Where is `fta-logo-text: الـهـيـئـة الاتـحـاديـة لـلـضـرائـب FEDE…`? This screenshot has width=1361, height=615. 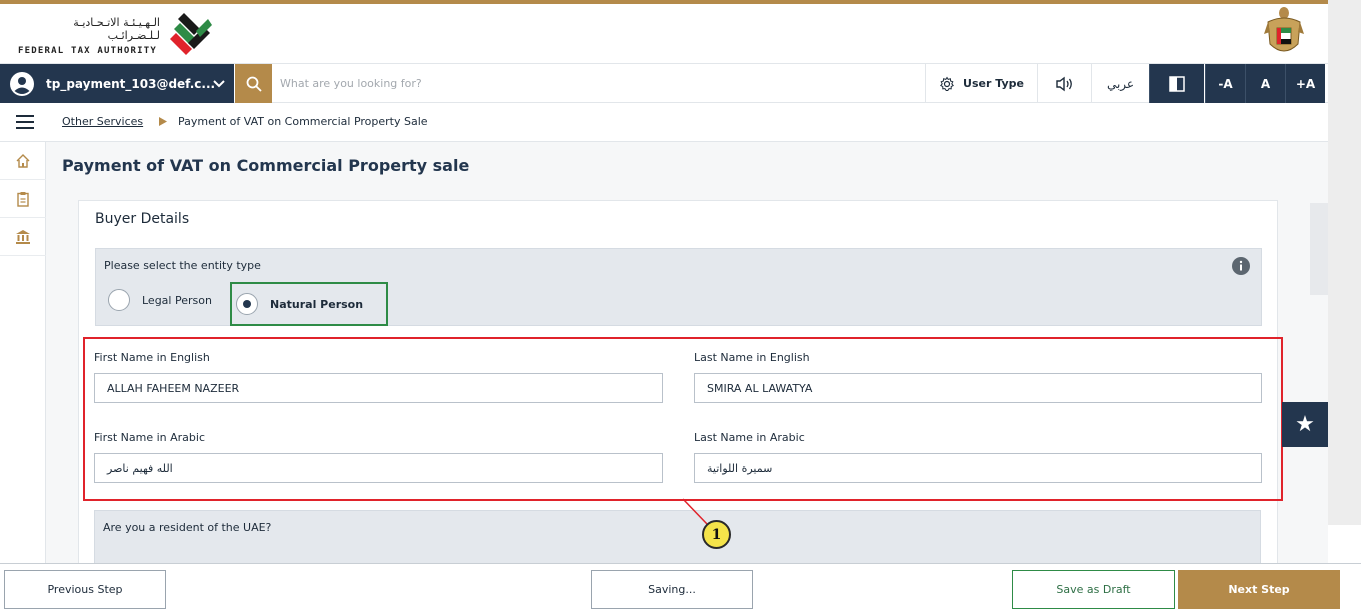
fta-logo-text: الـهـيـئـة الاتـحـاديـة لـلـضـرائـب FEDE… is located at coordinates (89, 36).